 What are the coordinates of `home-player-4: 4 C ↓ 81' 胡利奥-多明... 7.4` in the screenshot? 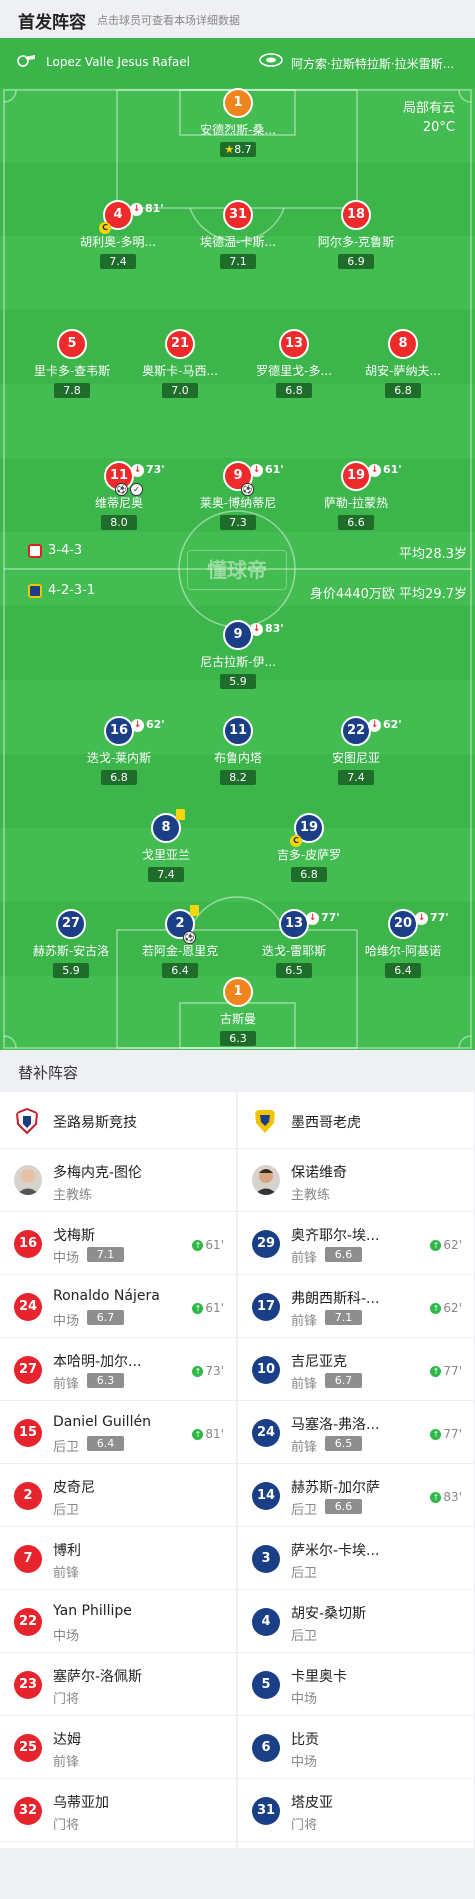 It's located at (118, 234).